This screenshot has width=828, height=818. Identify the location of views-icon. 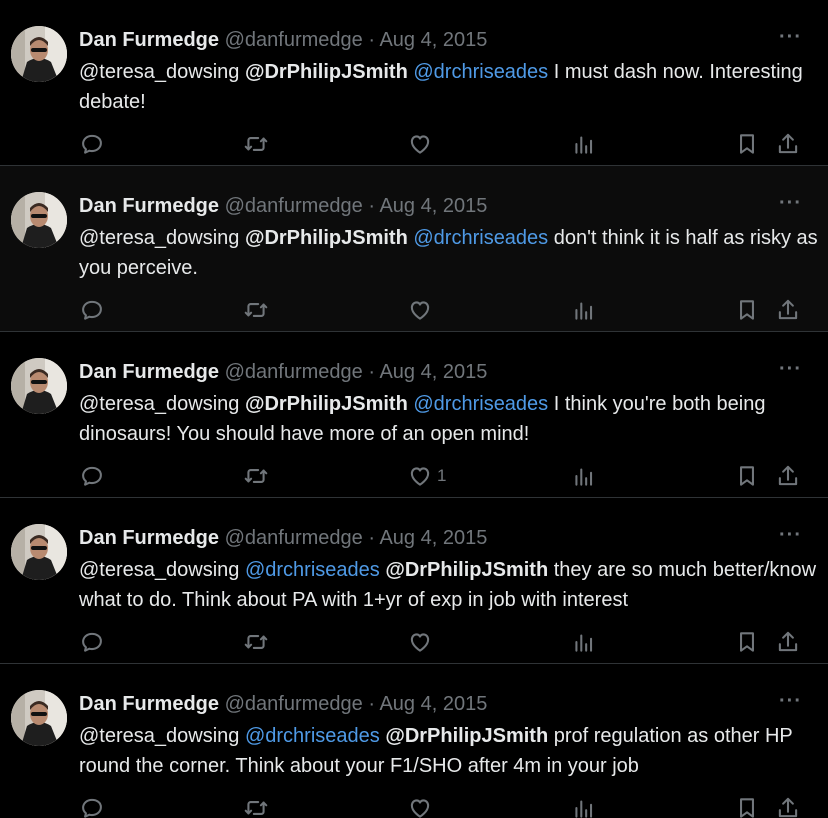
(584, 145).